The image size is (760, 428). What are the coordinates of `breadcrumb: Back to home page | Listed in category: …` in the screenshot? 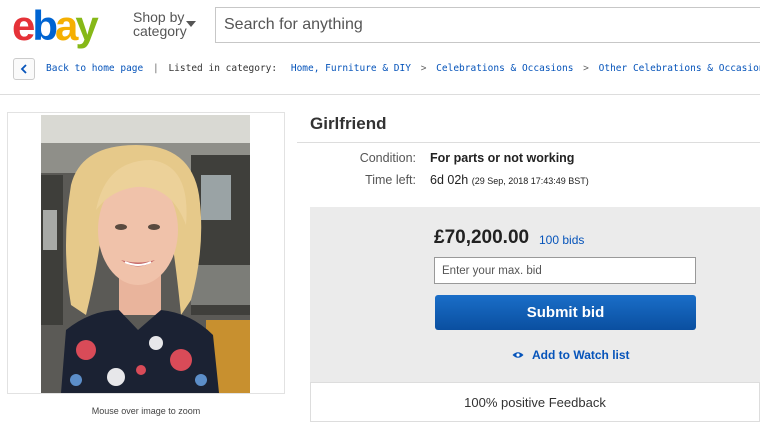 It's located at (403, 68).